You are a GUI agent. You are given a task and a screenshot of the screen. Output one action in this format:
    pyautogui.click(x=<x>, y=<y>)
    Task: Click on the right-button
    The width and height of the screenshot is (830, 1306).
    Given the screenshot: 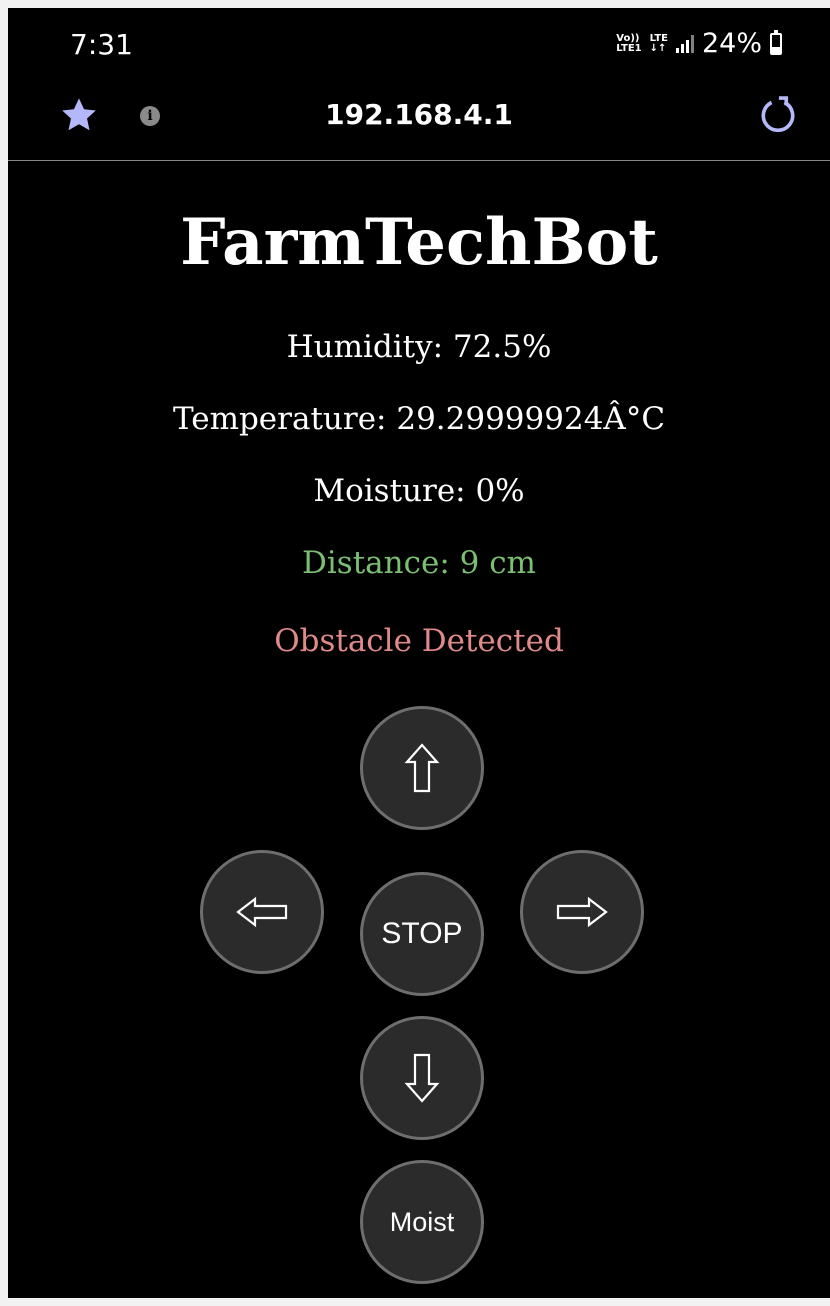 What is the action you would take?
    pyautogui.click(x=582, y=912)
    